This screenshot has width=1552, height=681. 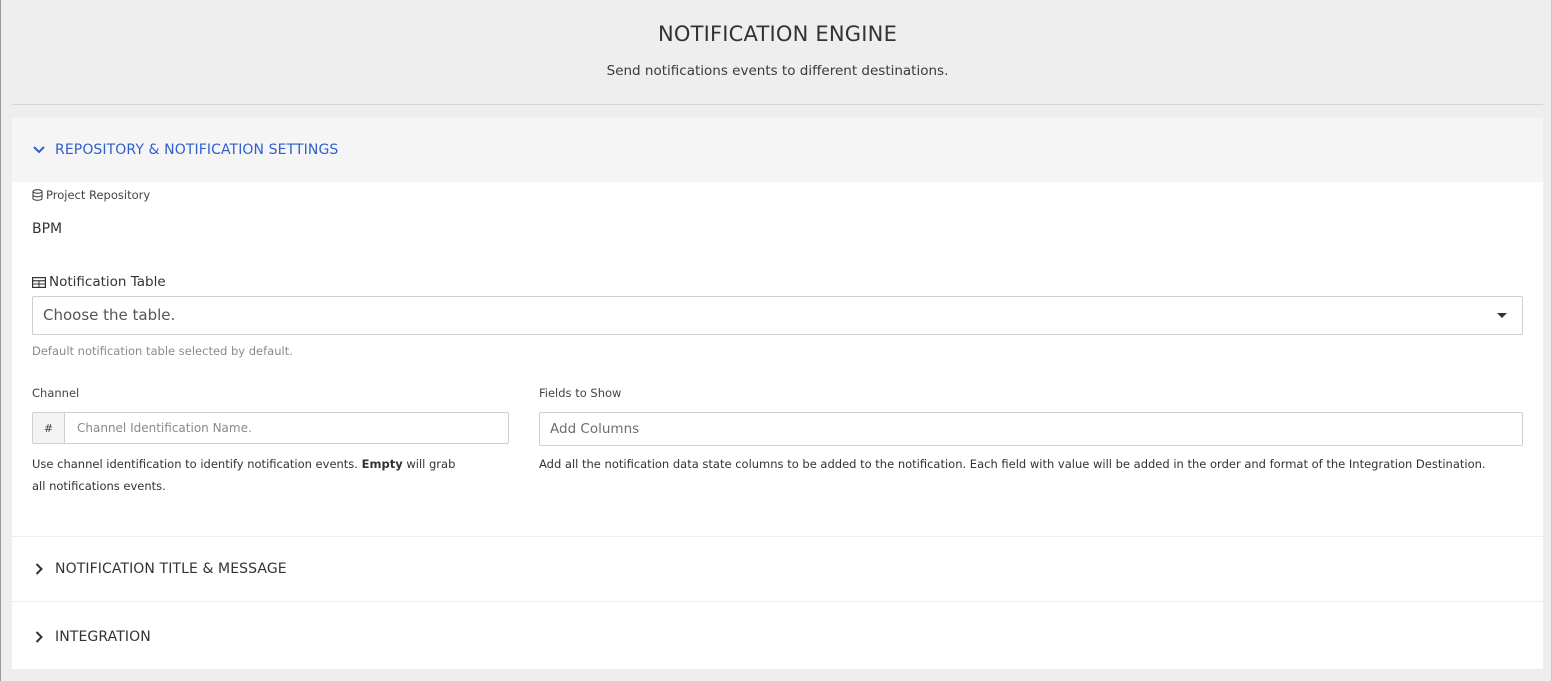 What do you see at coordinates (39, 284) in the screenshot?
I see `table-icon` at bounding box center [39, 284].